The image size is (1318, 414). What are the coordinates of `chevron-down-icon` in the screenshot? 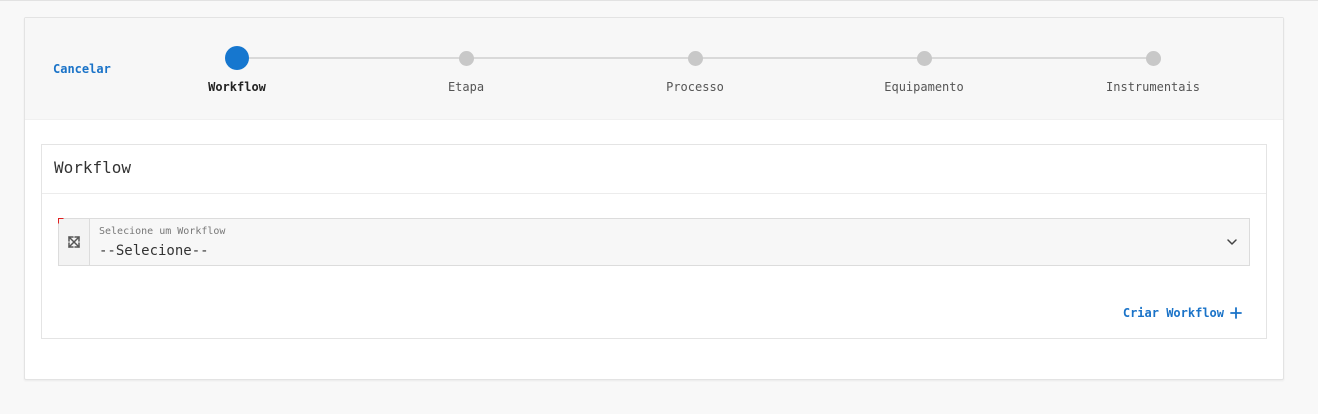 It's located at (1232, 242).